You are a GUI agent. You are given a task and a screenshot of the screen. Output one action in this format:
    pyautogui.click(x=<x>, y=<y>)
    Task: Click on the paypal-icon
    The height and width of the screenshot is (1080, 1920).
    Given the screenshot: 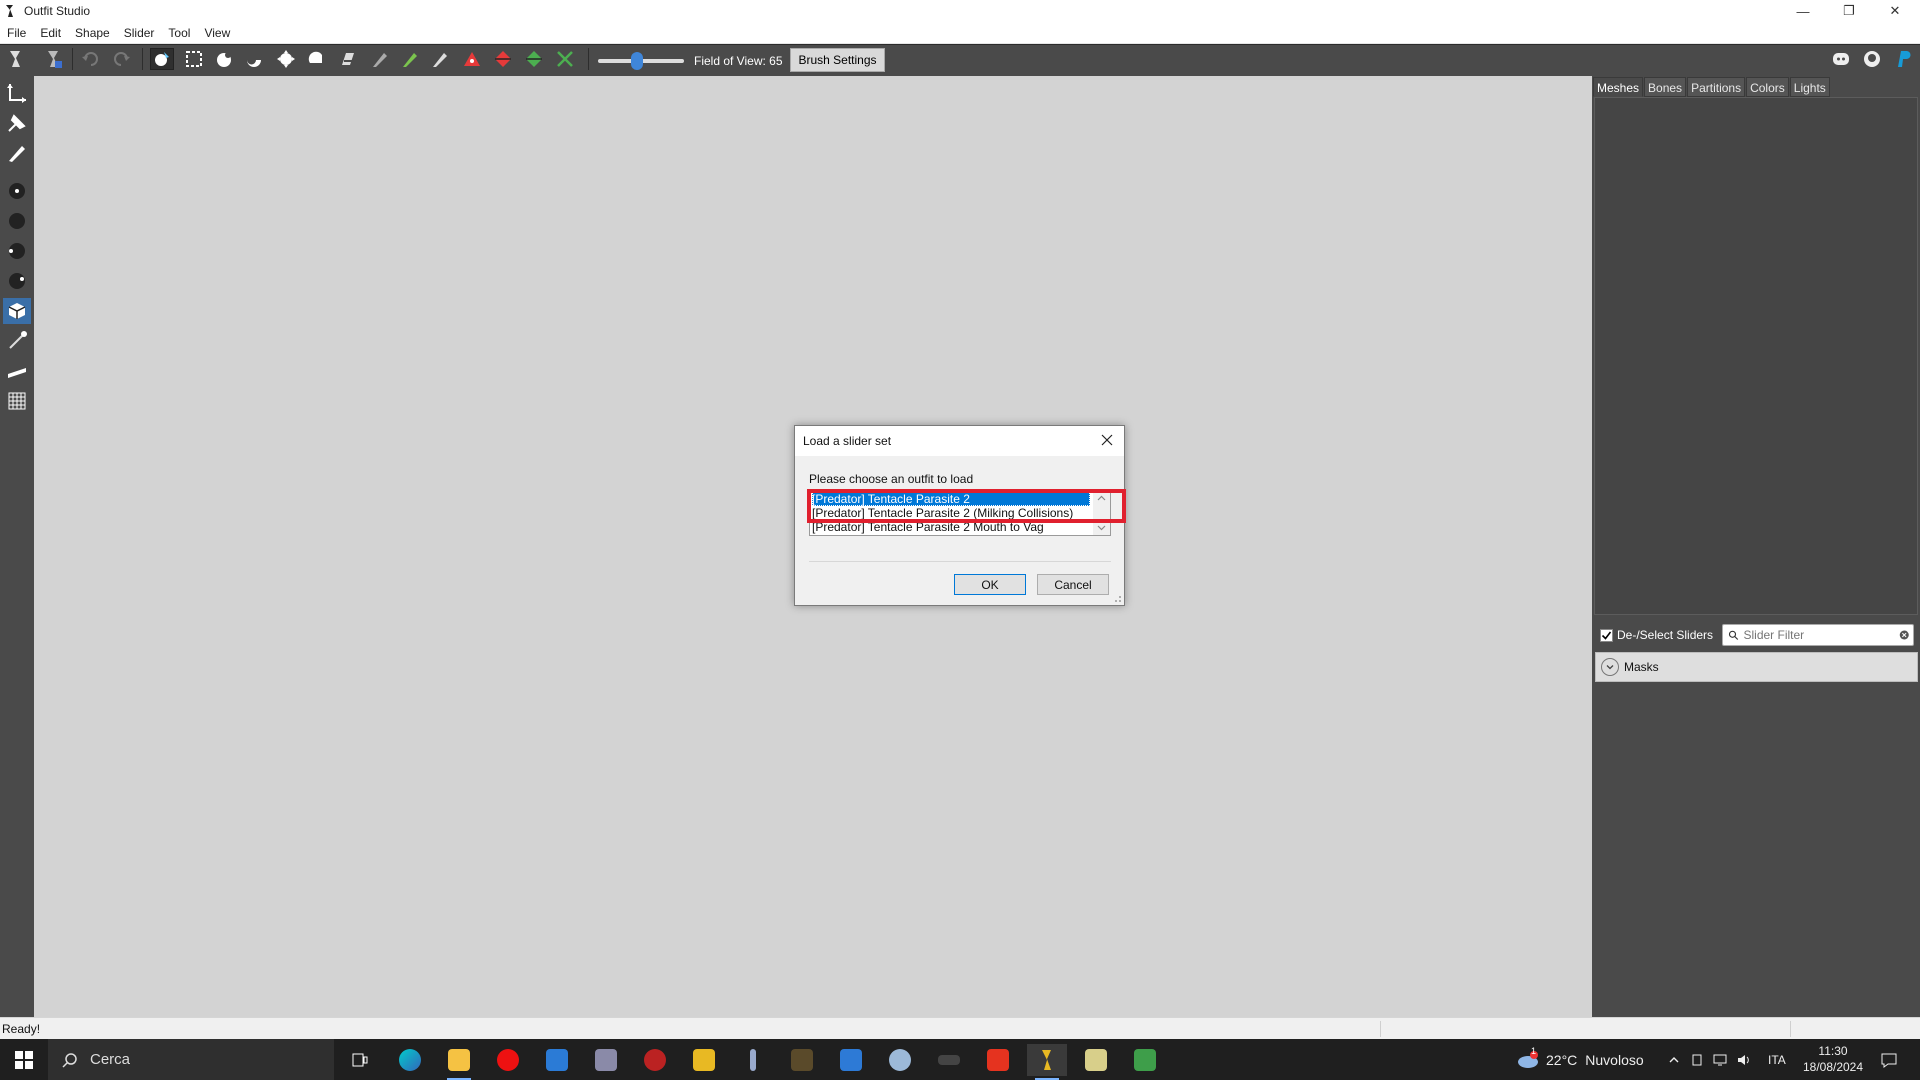 What is the action you would take?
    pyautogui.click(x=1903, y=59)
    